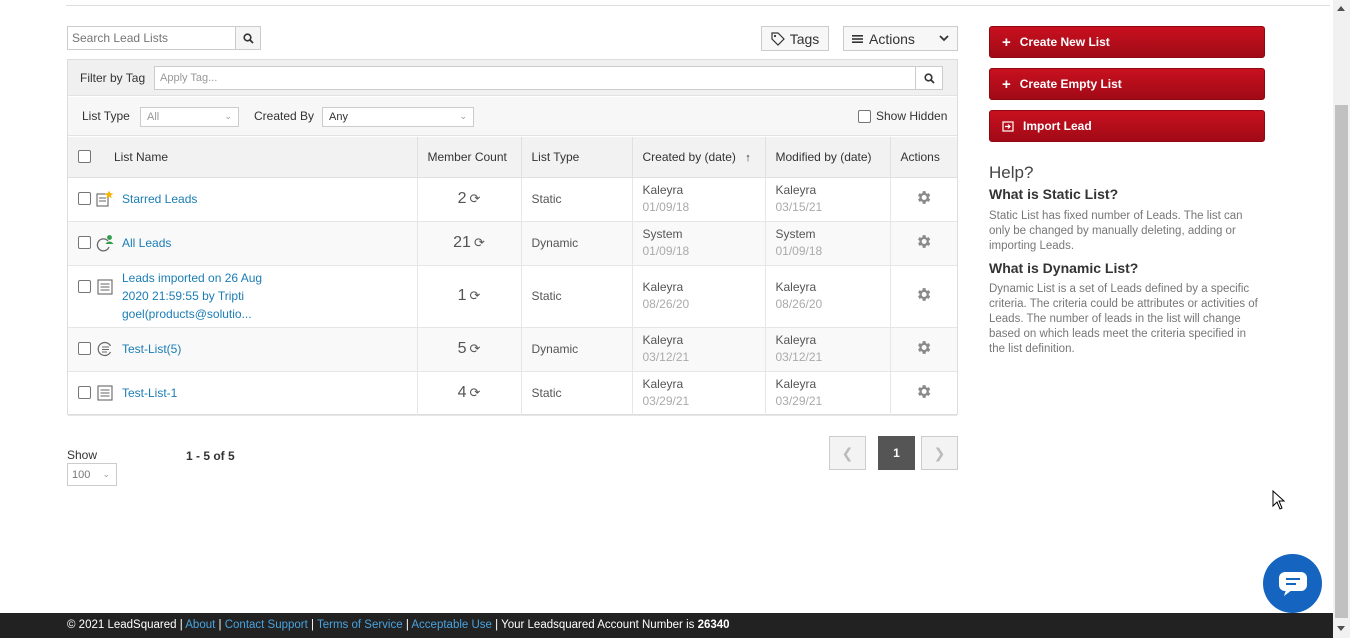  I want to click on show-hidden-checkbox, so click(864, 116).